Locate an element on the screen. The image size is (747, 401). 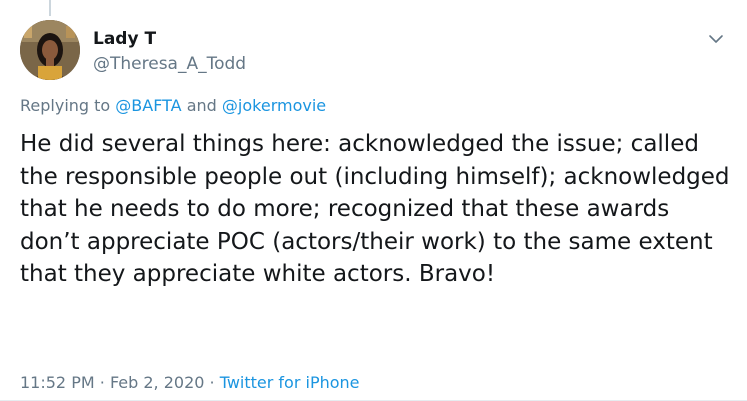
profile-photo-icon is located at coordinates (50, 50).